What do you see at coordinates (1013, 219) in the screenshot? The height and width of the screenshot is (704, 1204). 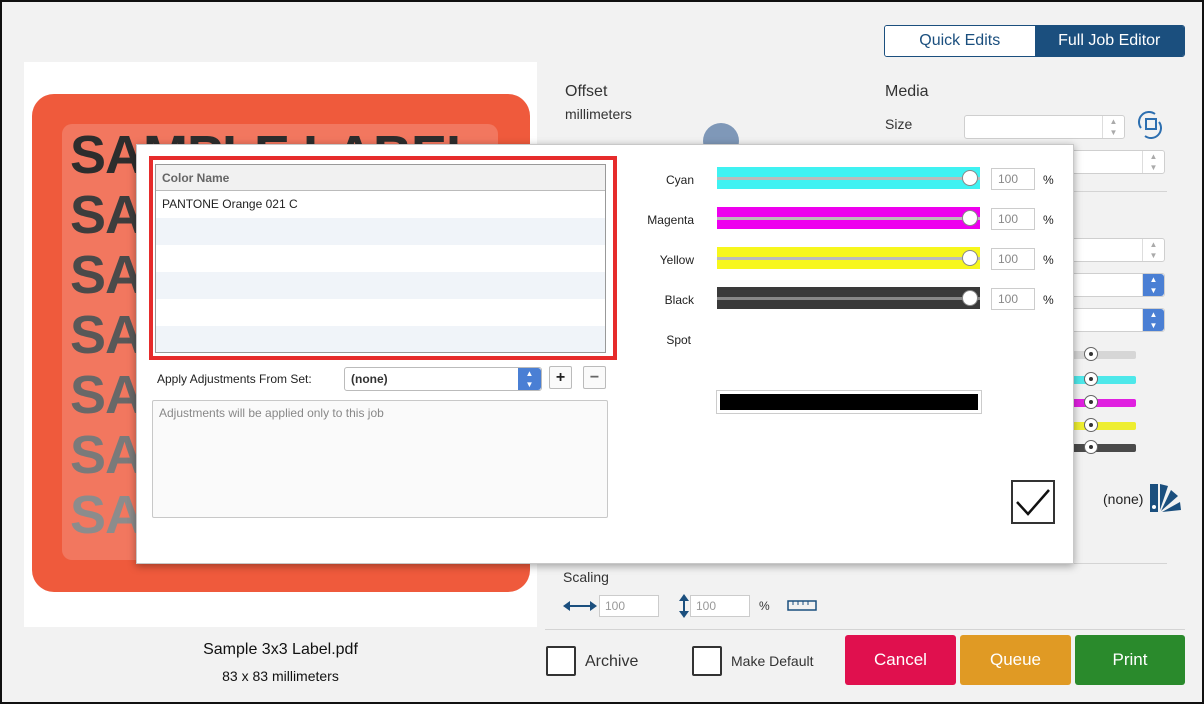 I see `magenta-value-input: 100` at bounding box center [1013, 219].